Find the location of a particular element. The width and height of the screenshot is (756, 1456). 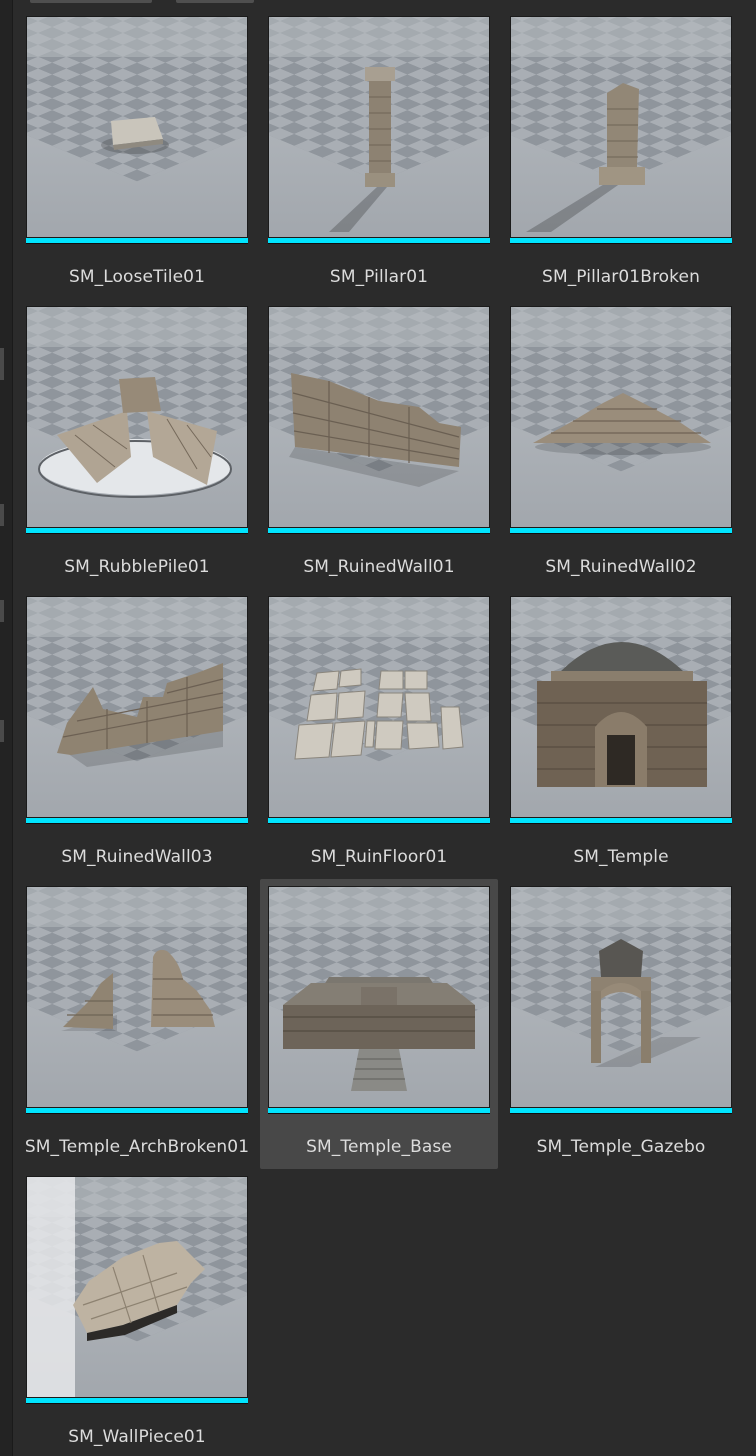

ruined-wall-corner-icon is located at coordinates (137, 707).